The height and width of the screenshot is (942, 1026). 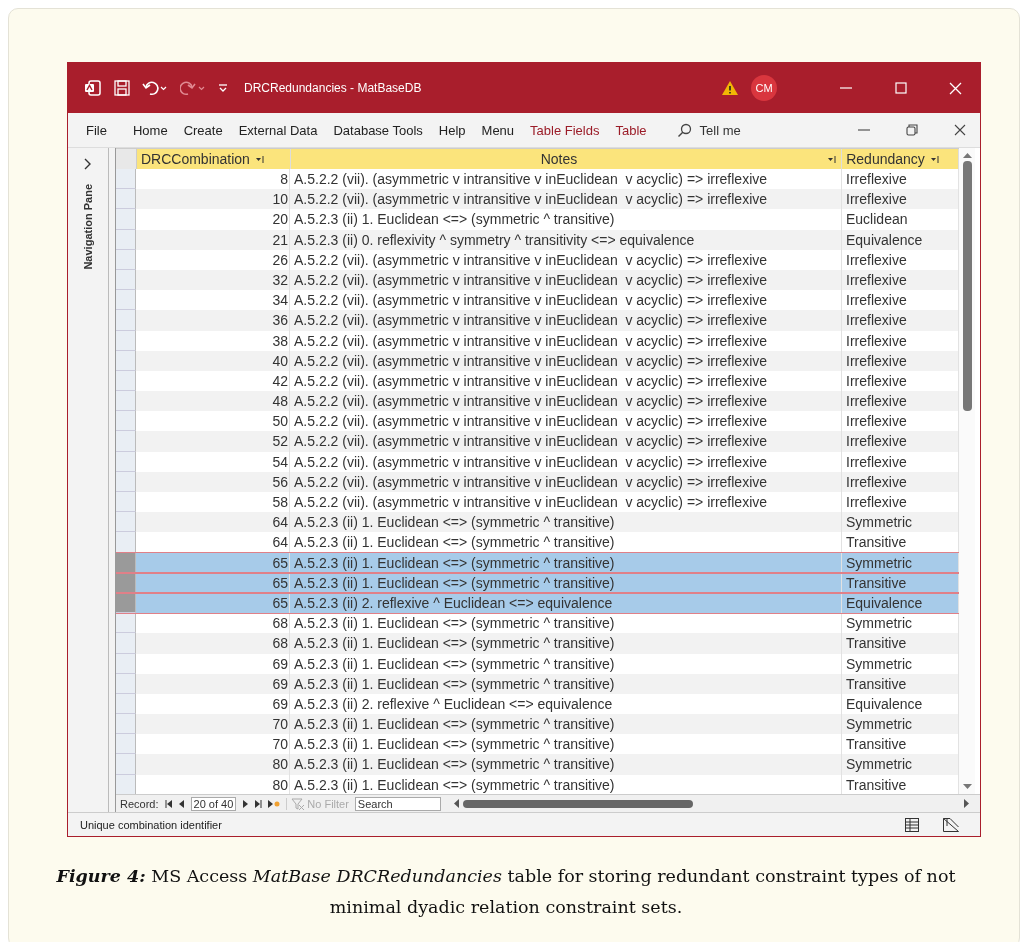 What do you see at coordinates (537, 381) in the screenshot?
I see `table-row: 42 A.5.2.2 (vii). (asymmetric v intransitive v inEuclidean v acyclic) => irreflexive Irreflexive` at bounding box center [537, 381].